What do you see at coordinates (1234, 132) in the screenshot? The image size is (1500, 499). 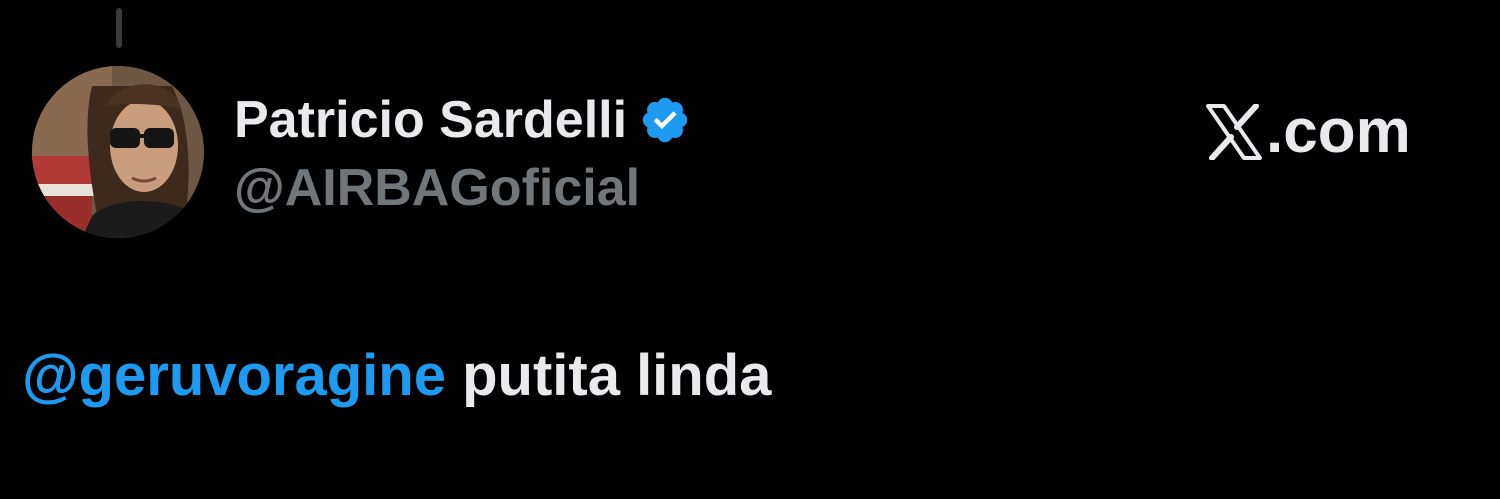 I see `x-logo-icon` at bounding box center [1234, 132].